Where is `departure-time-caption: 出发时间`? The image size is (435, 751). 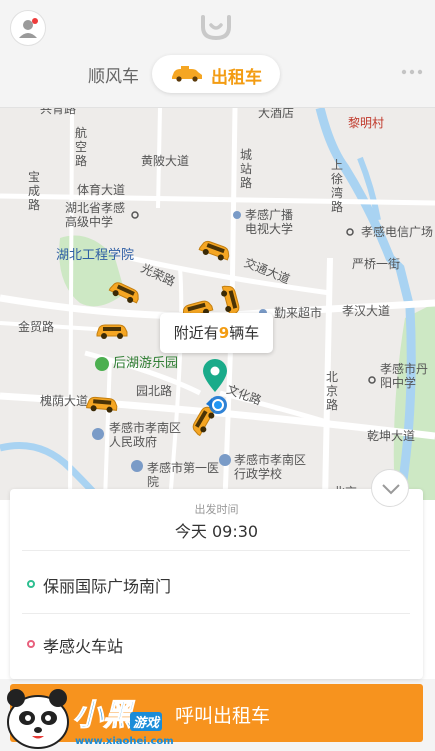 departure-time-caption: 出发时间 is located at coordinates (216, 509).